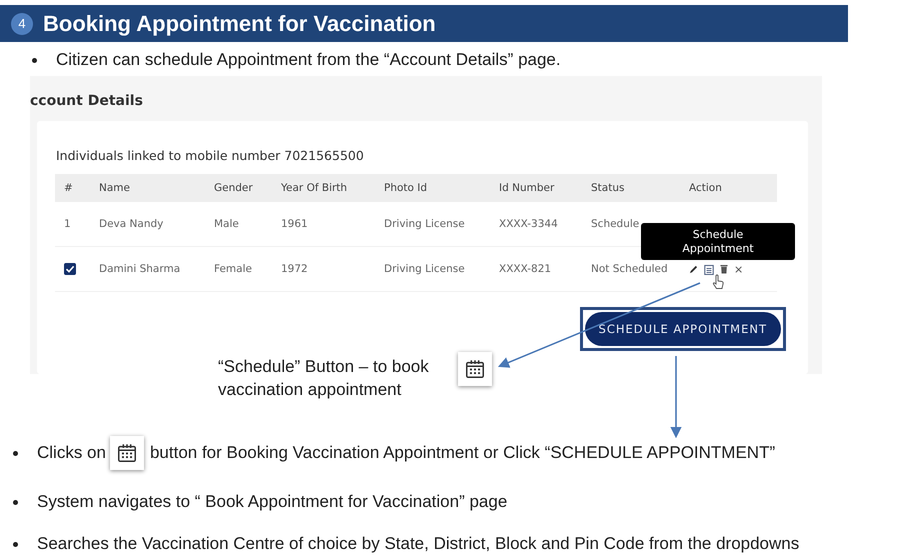 The height and width of the screenshot is (559, 904). Describe the element at coordinates (615, 224) in the screenshot. I see `table-cell: Schedule` at that location.